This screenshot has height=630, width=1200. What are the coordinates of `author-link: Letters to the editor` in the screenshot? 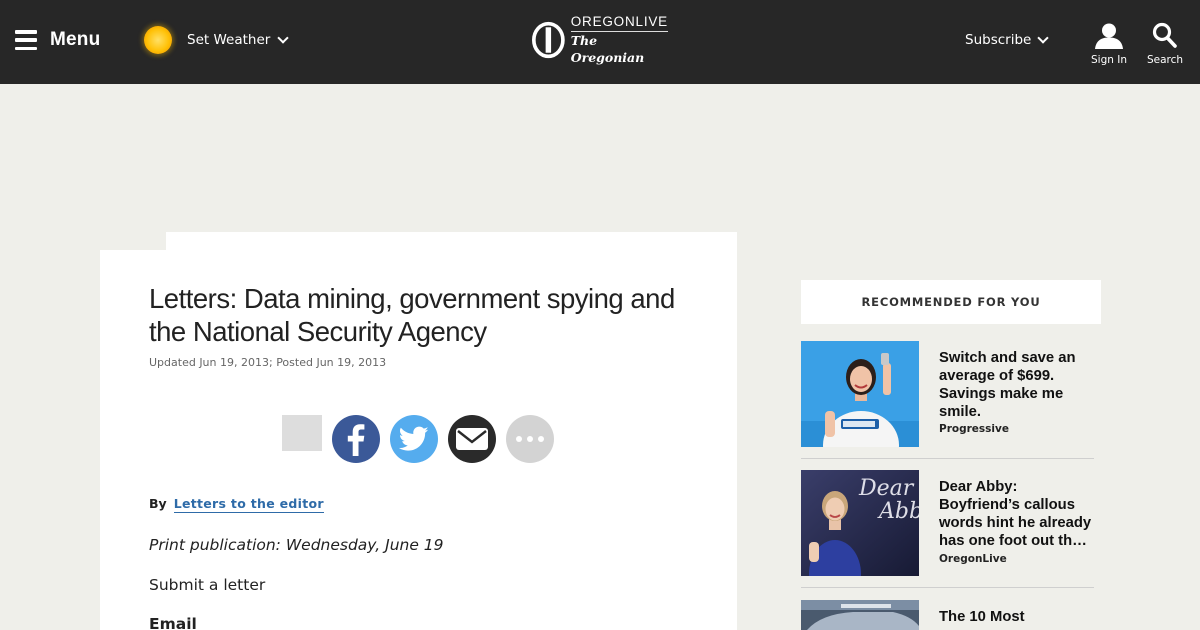 It's located at (248, 504).